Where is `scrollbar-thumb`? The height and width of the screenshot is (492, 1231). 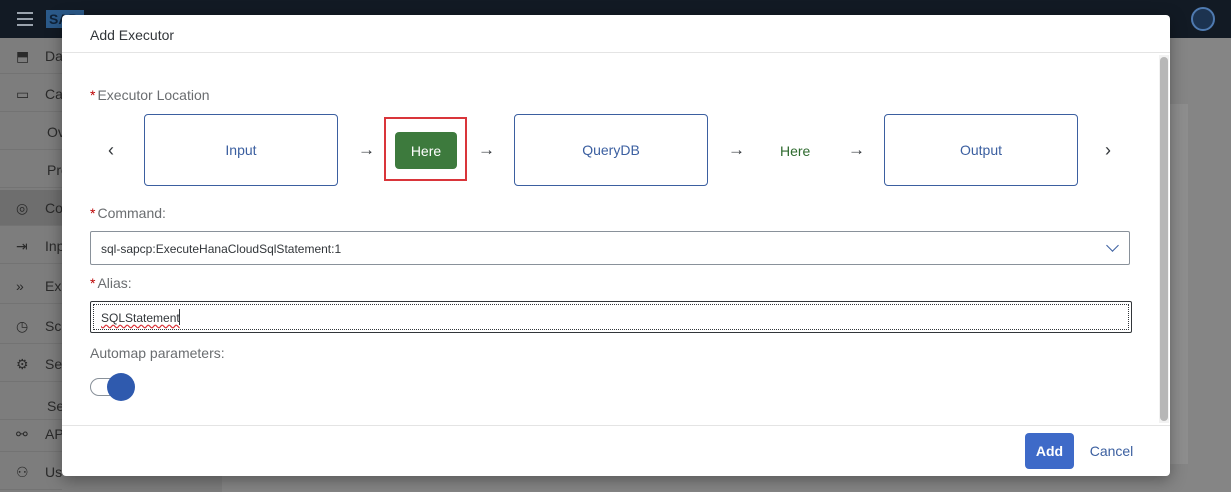 scrollbar-thumb is located at coordinates (1164, 239).